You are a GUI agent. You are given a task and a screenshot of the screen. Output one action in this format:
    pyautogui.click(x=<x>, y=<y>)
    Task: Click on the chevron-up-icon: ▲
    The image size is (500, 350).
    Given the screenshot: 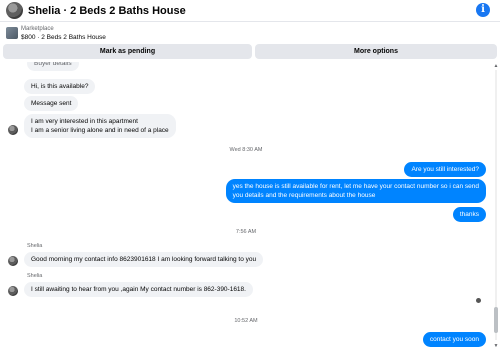 What is the action you would take?
    pyautogui.click(x=496, y=66)
    